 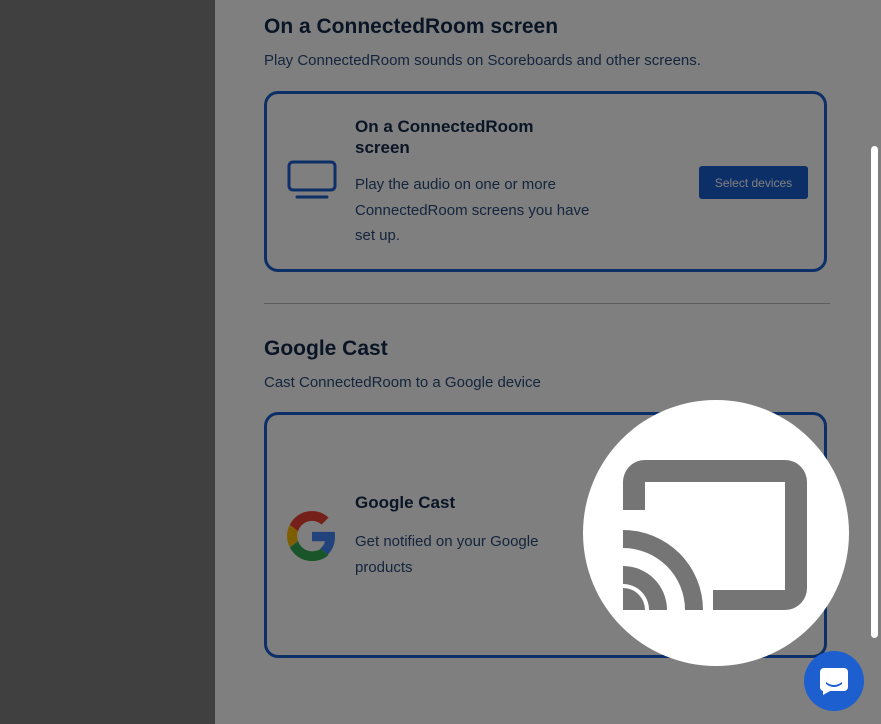 What do you see at coordinates (447, 554) in the screenshot?
I see `google-cast-card-description: Get notified on your Google products` at bounding box center [447, 554].